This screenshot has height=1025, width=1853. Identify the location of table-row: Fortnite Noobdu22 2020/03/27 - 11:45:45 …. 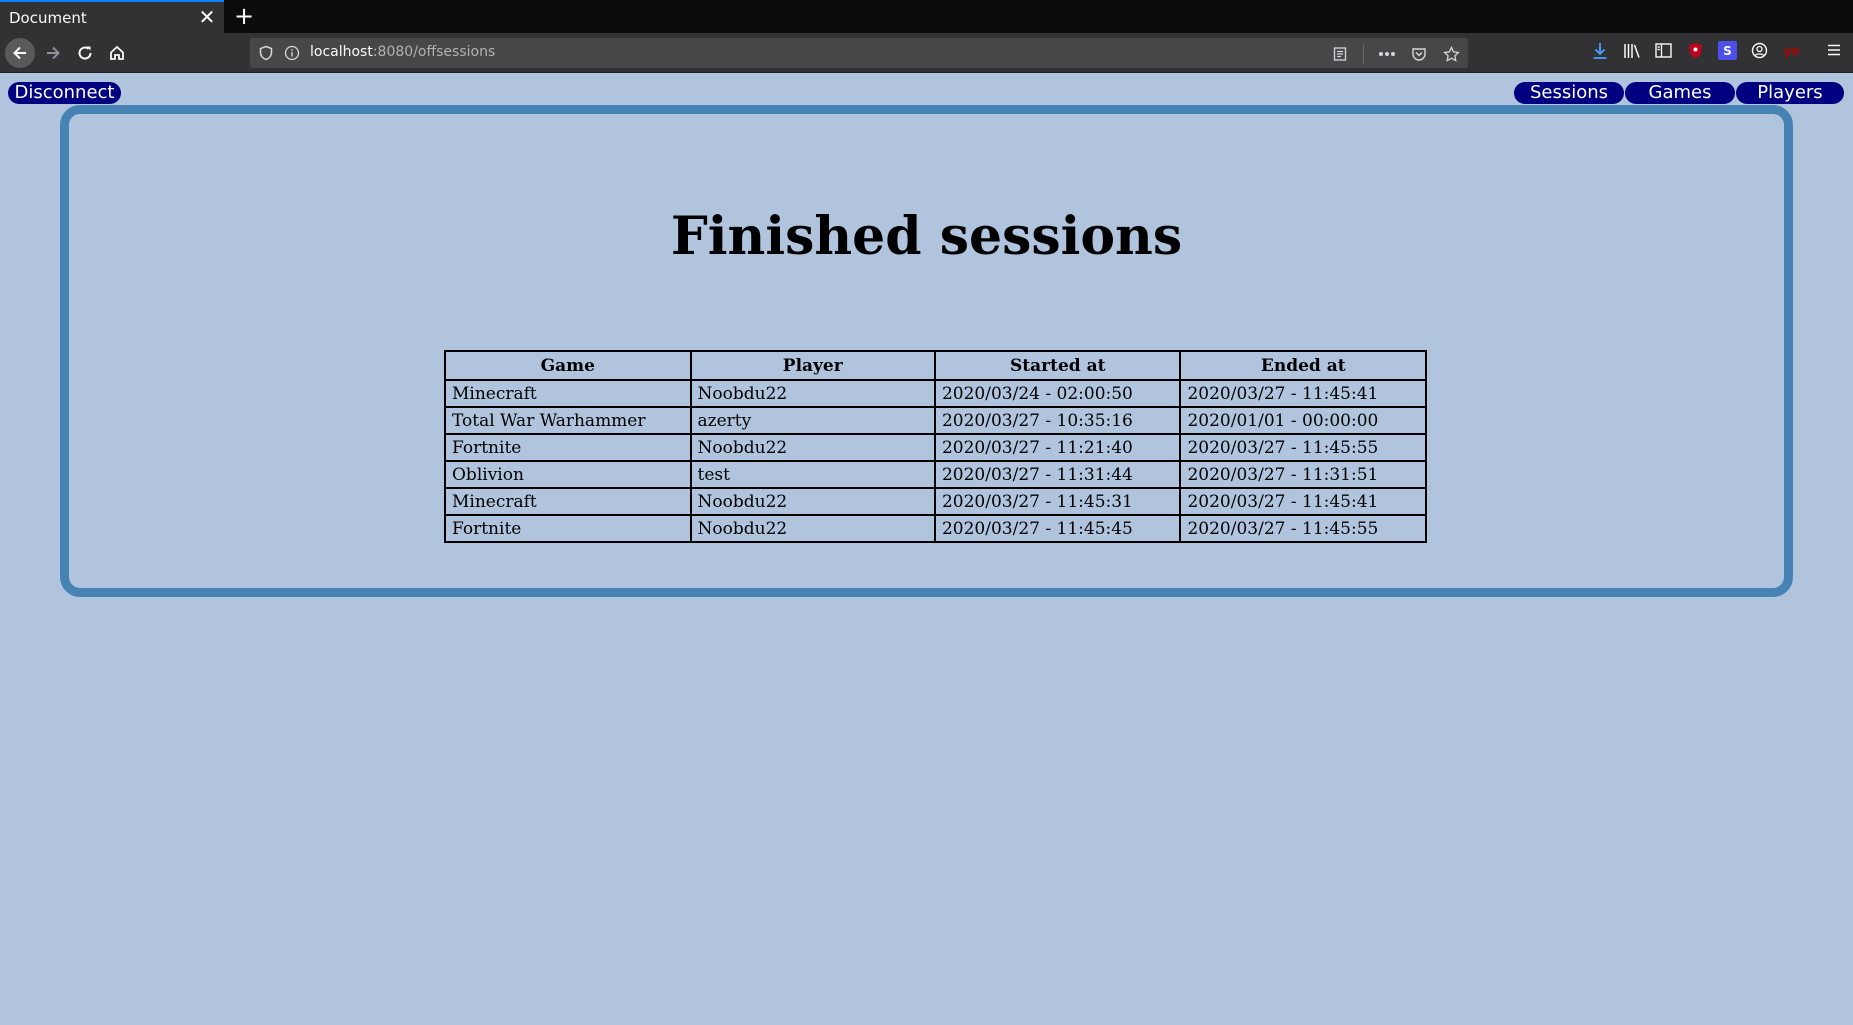
(935, 528).